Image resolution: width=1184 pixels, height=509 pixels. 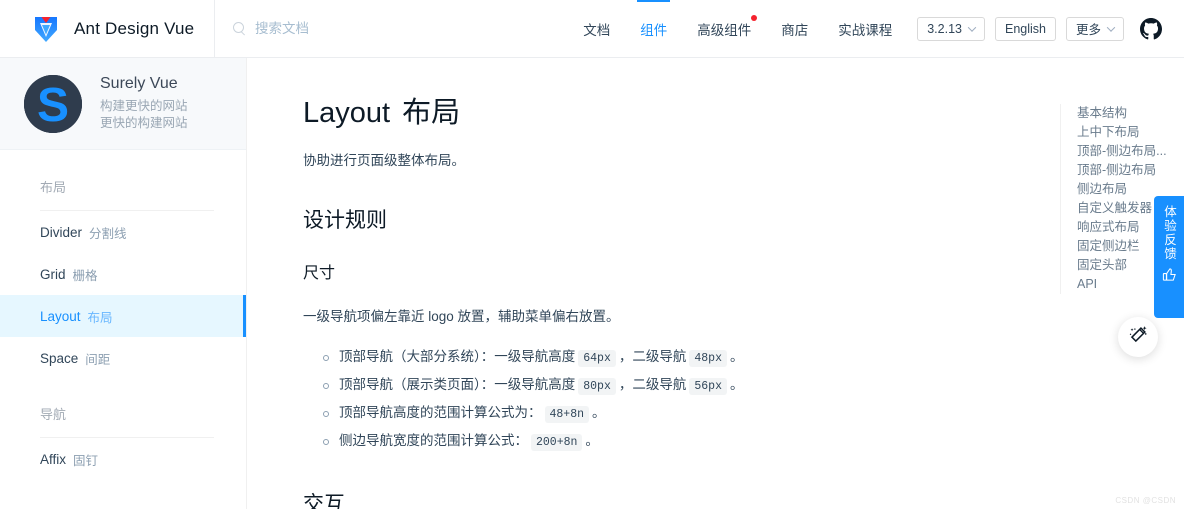 I want to click on sidebar-item-affix: Affix 固钉, so click(x=123, y=459).